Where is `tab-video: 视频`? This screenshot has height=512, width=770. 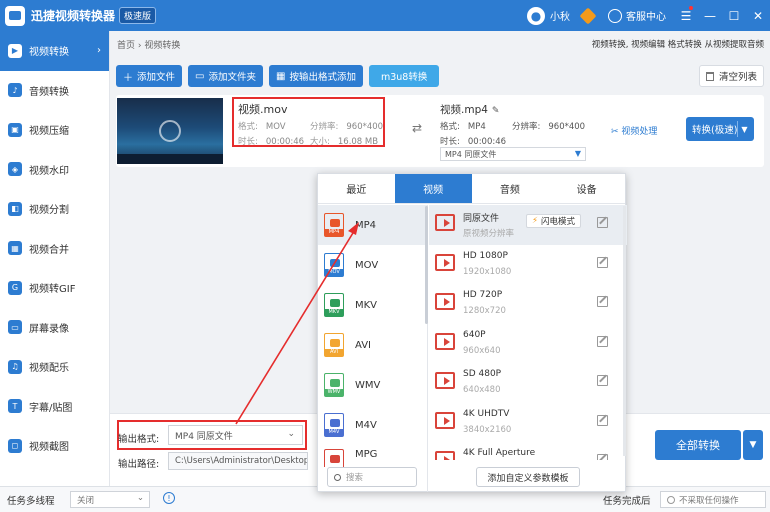 tab-video: 视频 is located at coordinates (433, 188).